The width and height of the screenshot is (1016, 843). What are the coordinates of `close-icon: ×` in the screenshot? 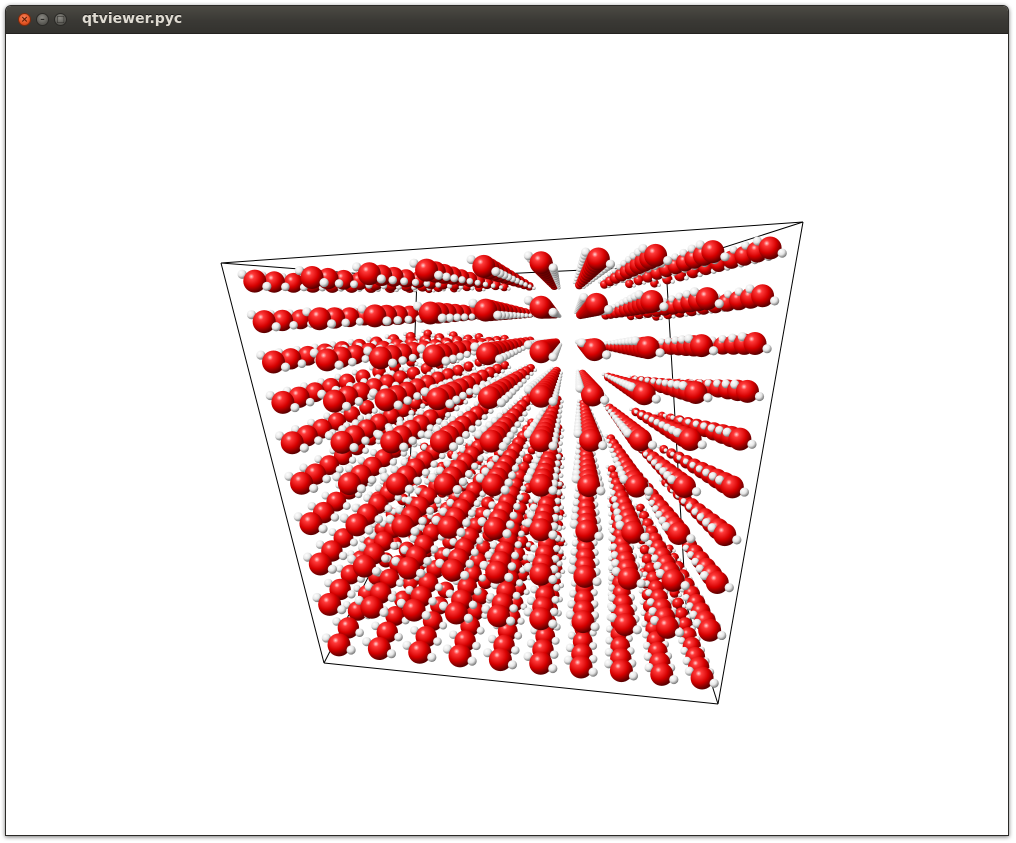 It's located at (24, 19).